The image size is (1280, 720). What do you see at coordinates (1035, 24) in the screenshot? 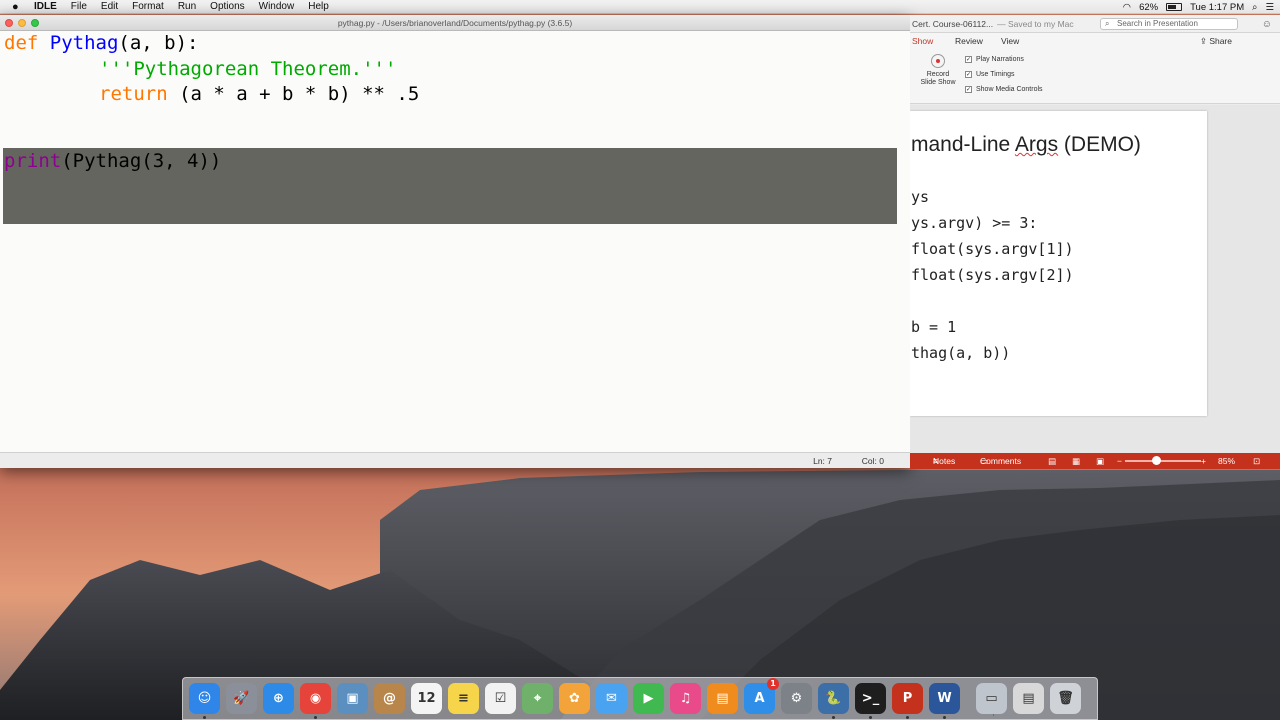
I see `ppt-saved-status: — Saved to my Mac` at bounding box center [1035, 24].